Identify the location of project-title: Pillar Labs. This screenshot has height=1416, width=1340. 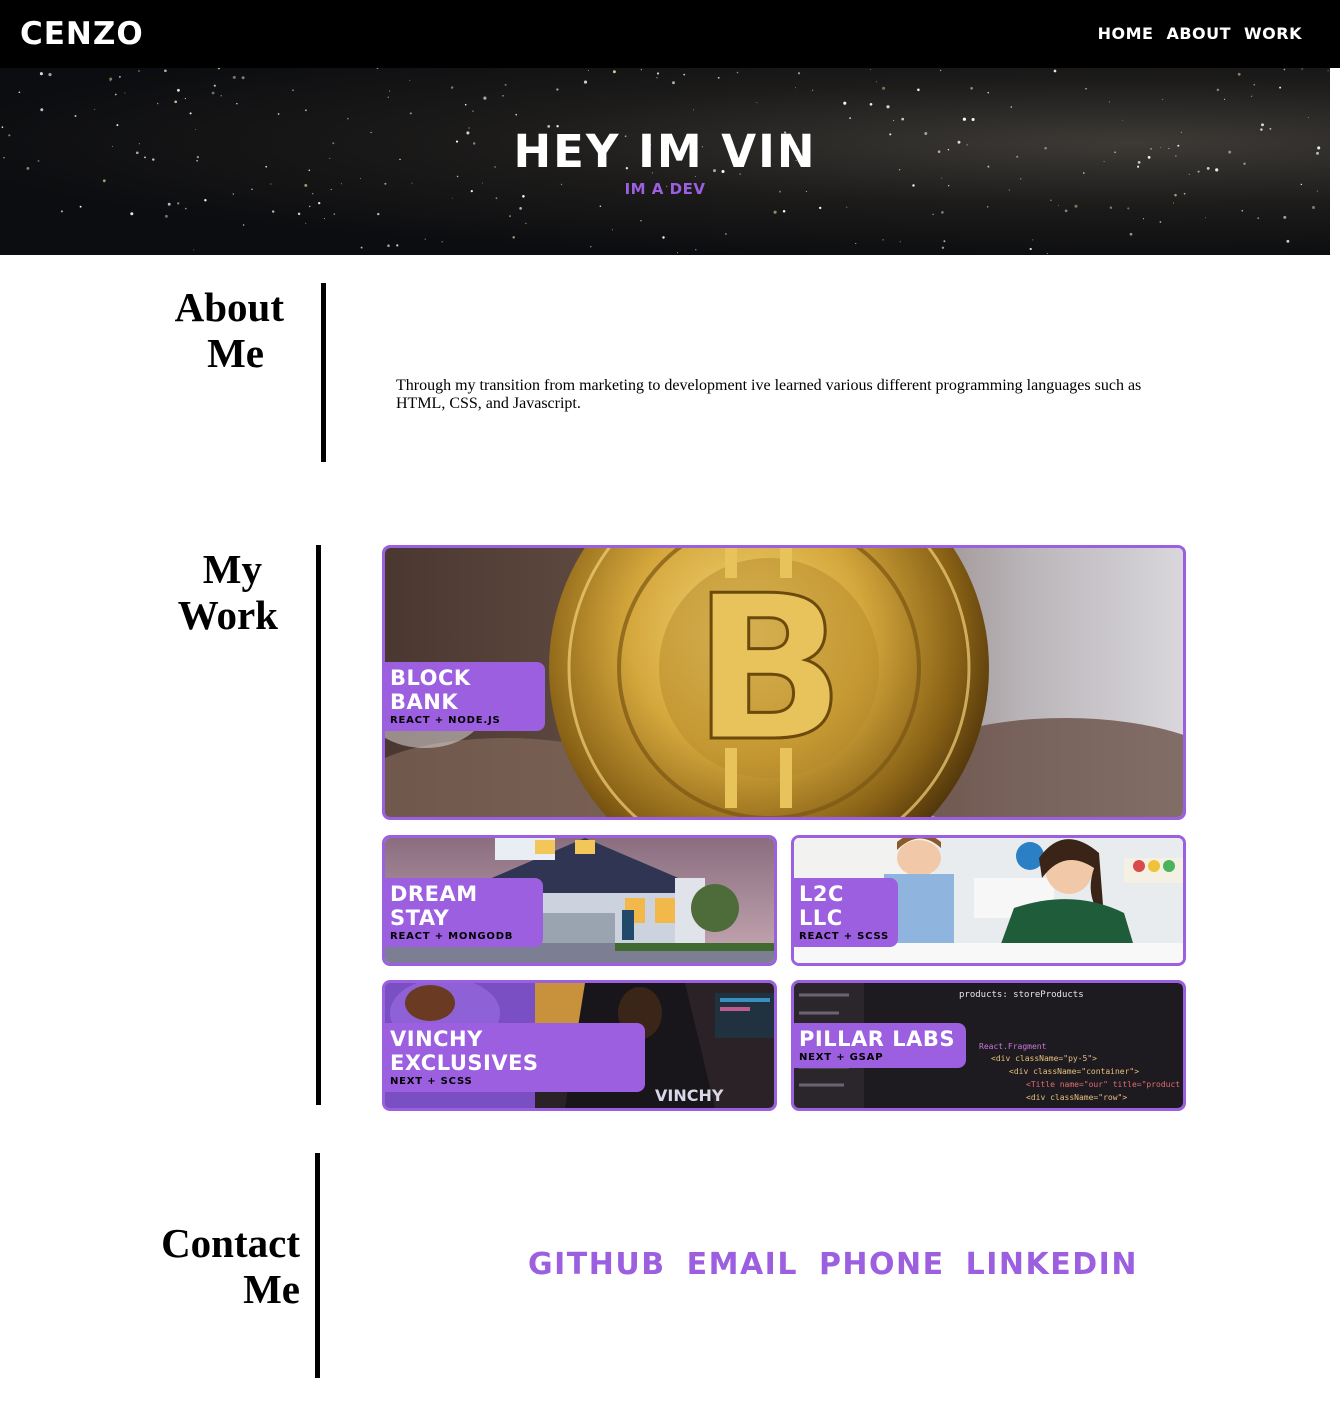
(877, 1039).